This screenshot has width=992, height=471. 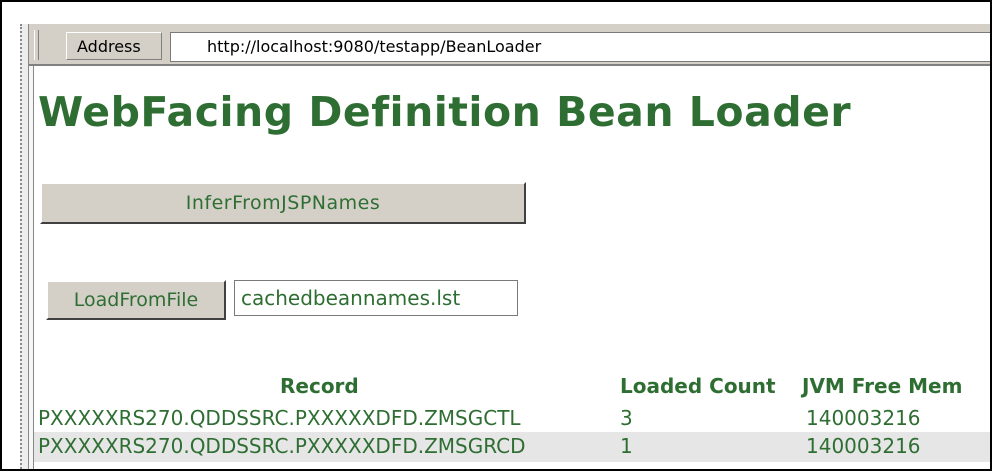 I want to click on infer-from-jsp-names-button: InferFromJSPNames, so click(x=283, y=203).